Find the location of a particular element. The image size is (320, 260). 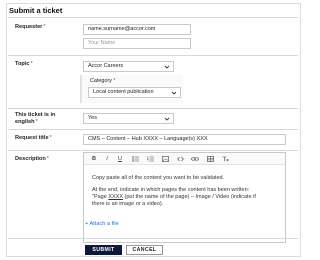

english-select: Yes is located at coordinates (128, 118).